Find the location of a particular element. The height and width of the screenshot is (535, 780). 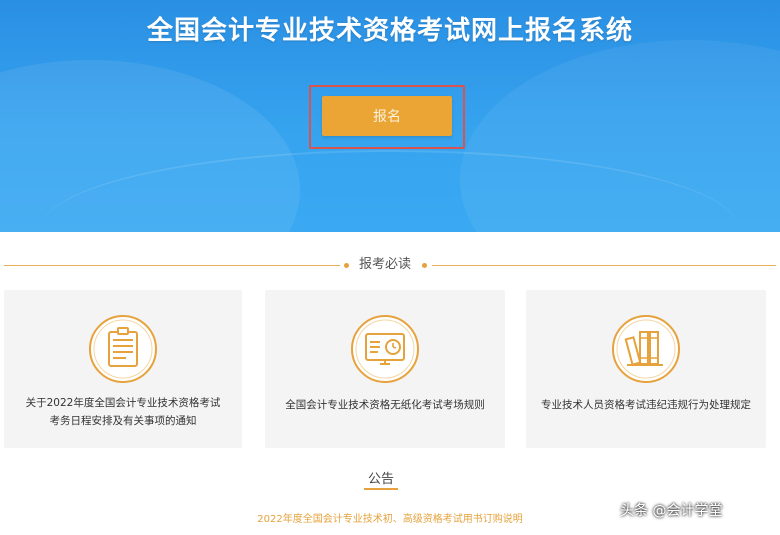

page-title: 全国会计专业技术资格考试网上报名系统 is located at coordinates (389, 31).